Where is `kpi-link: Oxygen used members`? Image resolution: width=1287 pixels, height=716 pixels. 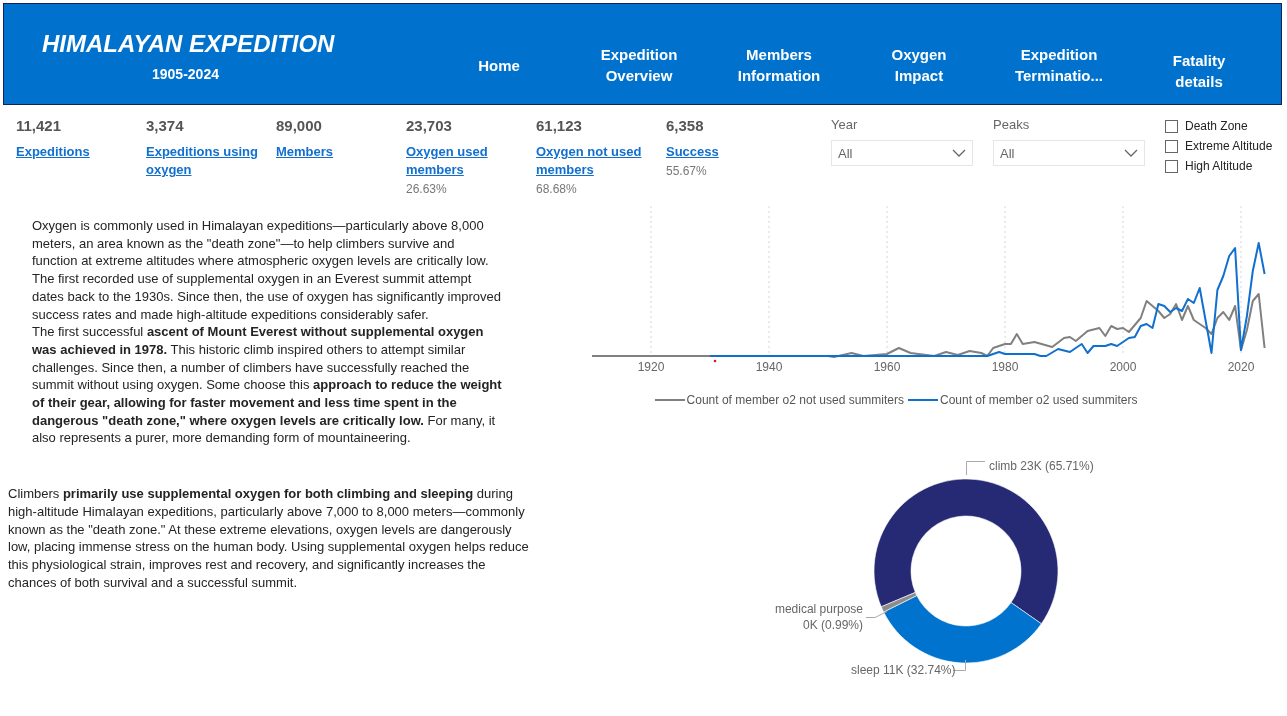
kpi-link: Oxygen used members is located at coordinates (465, 161).